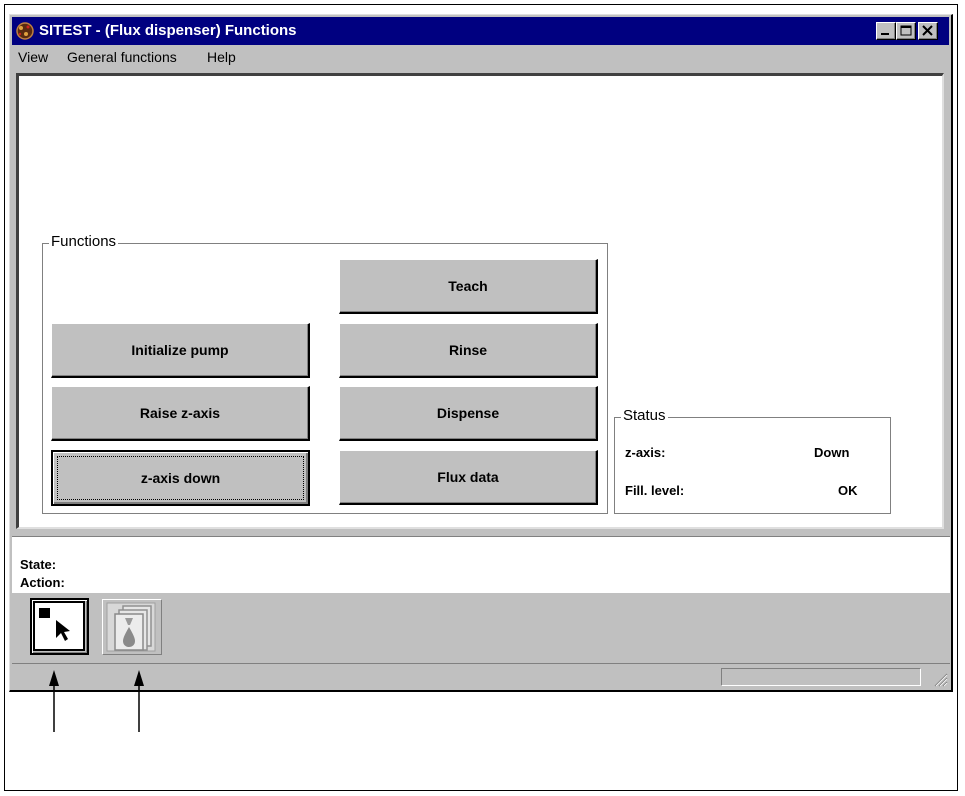 This screenshot has width=965, height=796. I want to click on z-axis-status-label: z-axis:, so click(645, 452).